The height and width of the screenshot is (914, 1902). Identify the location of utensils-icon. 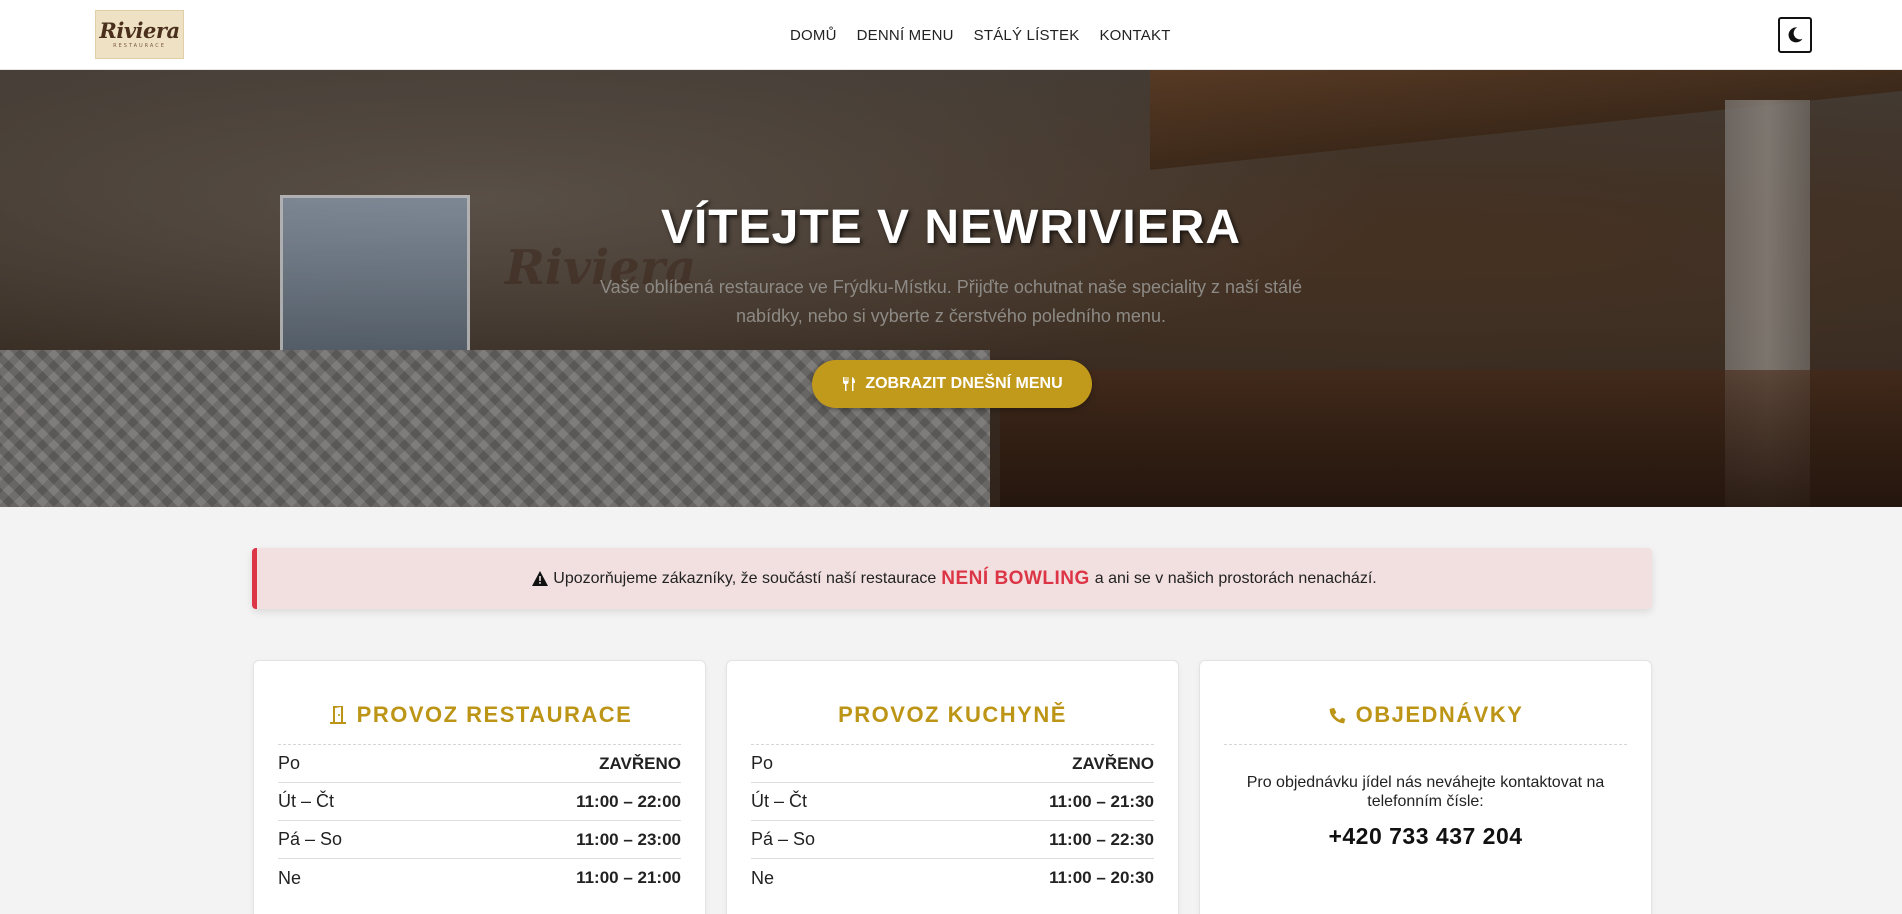
(849, 384).